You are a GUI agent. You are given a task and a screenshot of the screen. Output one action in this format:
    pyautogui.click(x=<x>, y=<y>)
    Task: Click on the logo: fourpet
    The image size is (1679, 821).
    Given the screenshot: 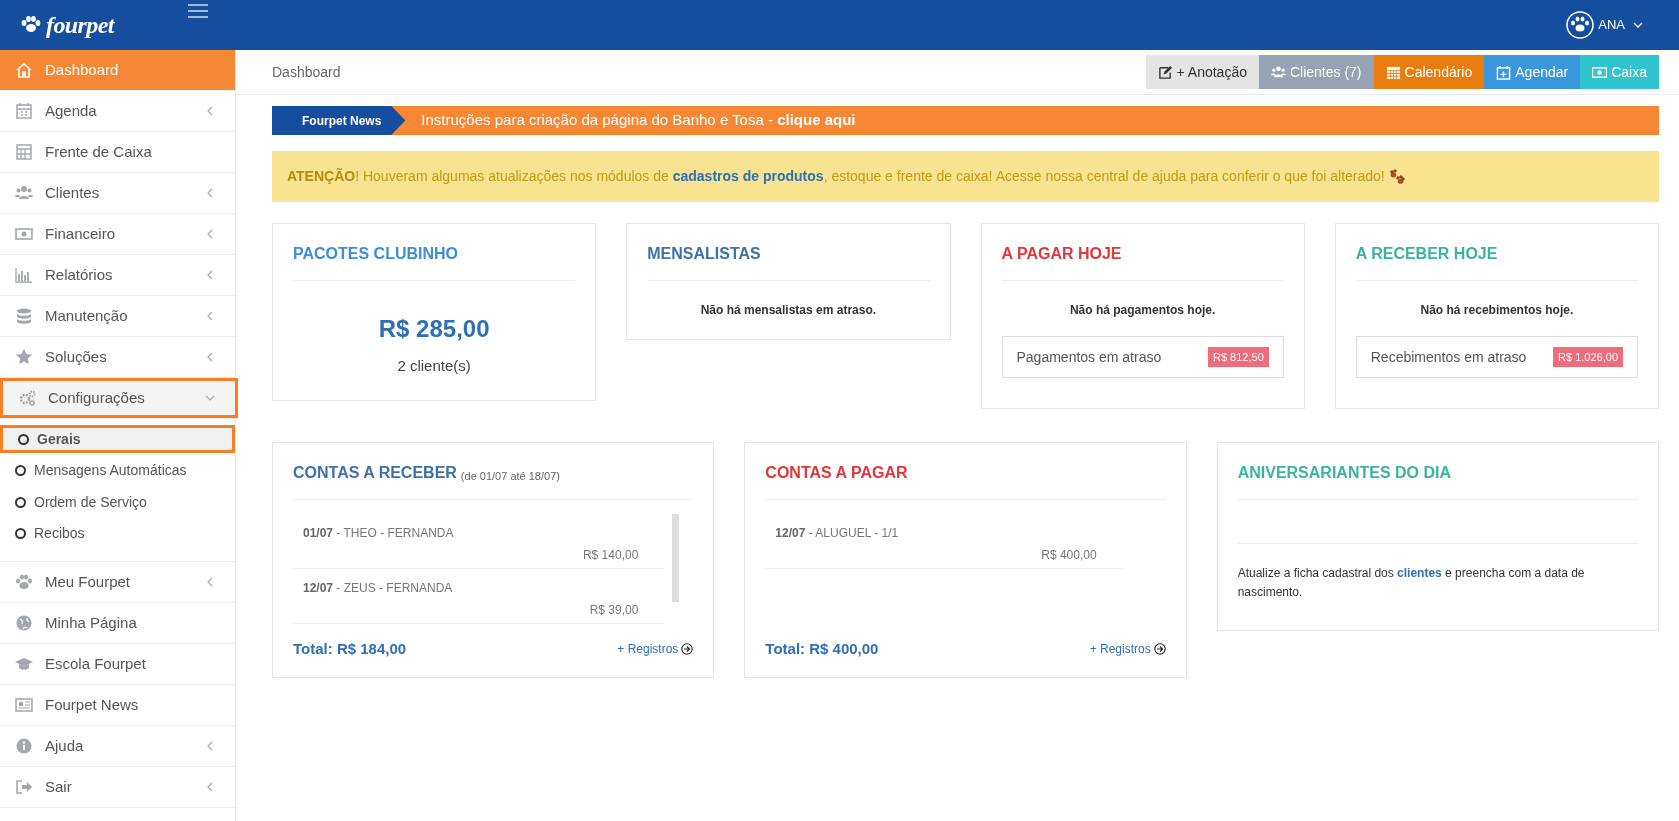 What is the action you would take?
    pyautogui.click(x=80, y=25)
    